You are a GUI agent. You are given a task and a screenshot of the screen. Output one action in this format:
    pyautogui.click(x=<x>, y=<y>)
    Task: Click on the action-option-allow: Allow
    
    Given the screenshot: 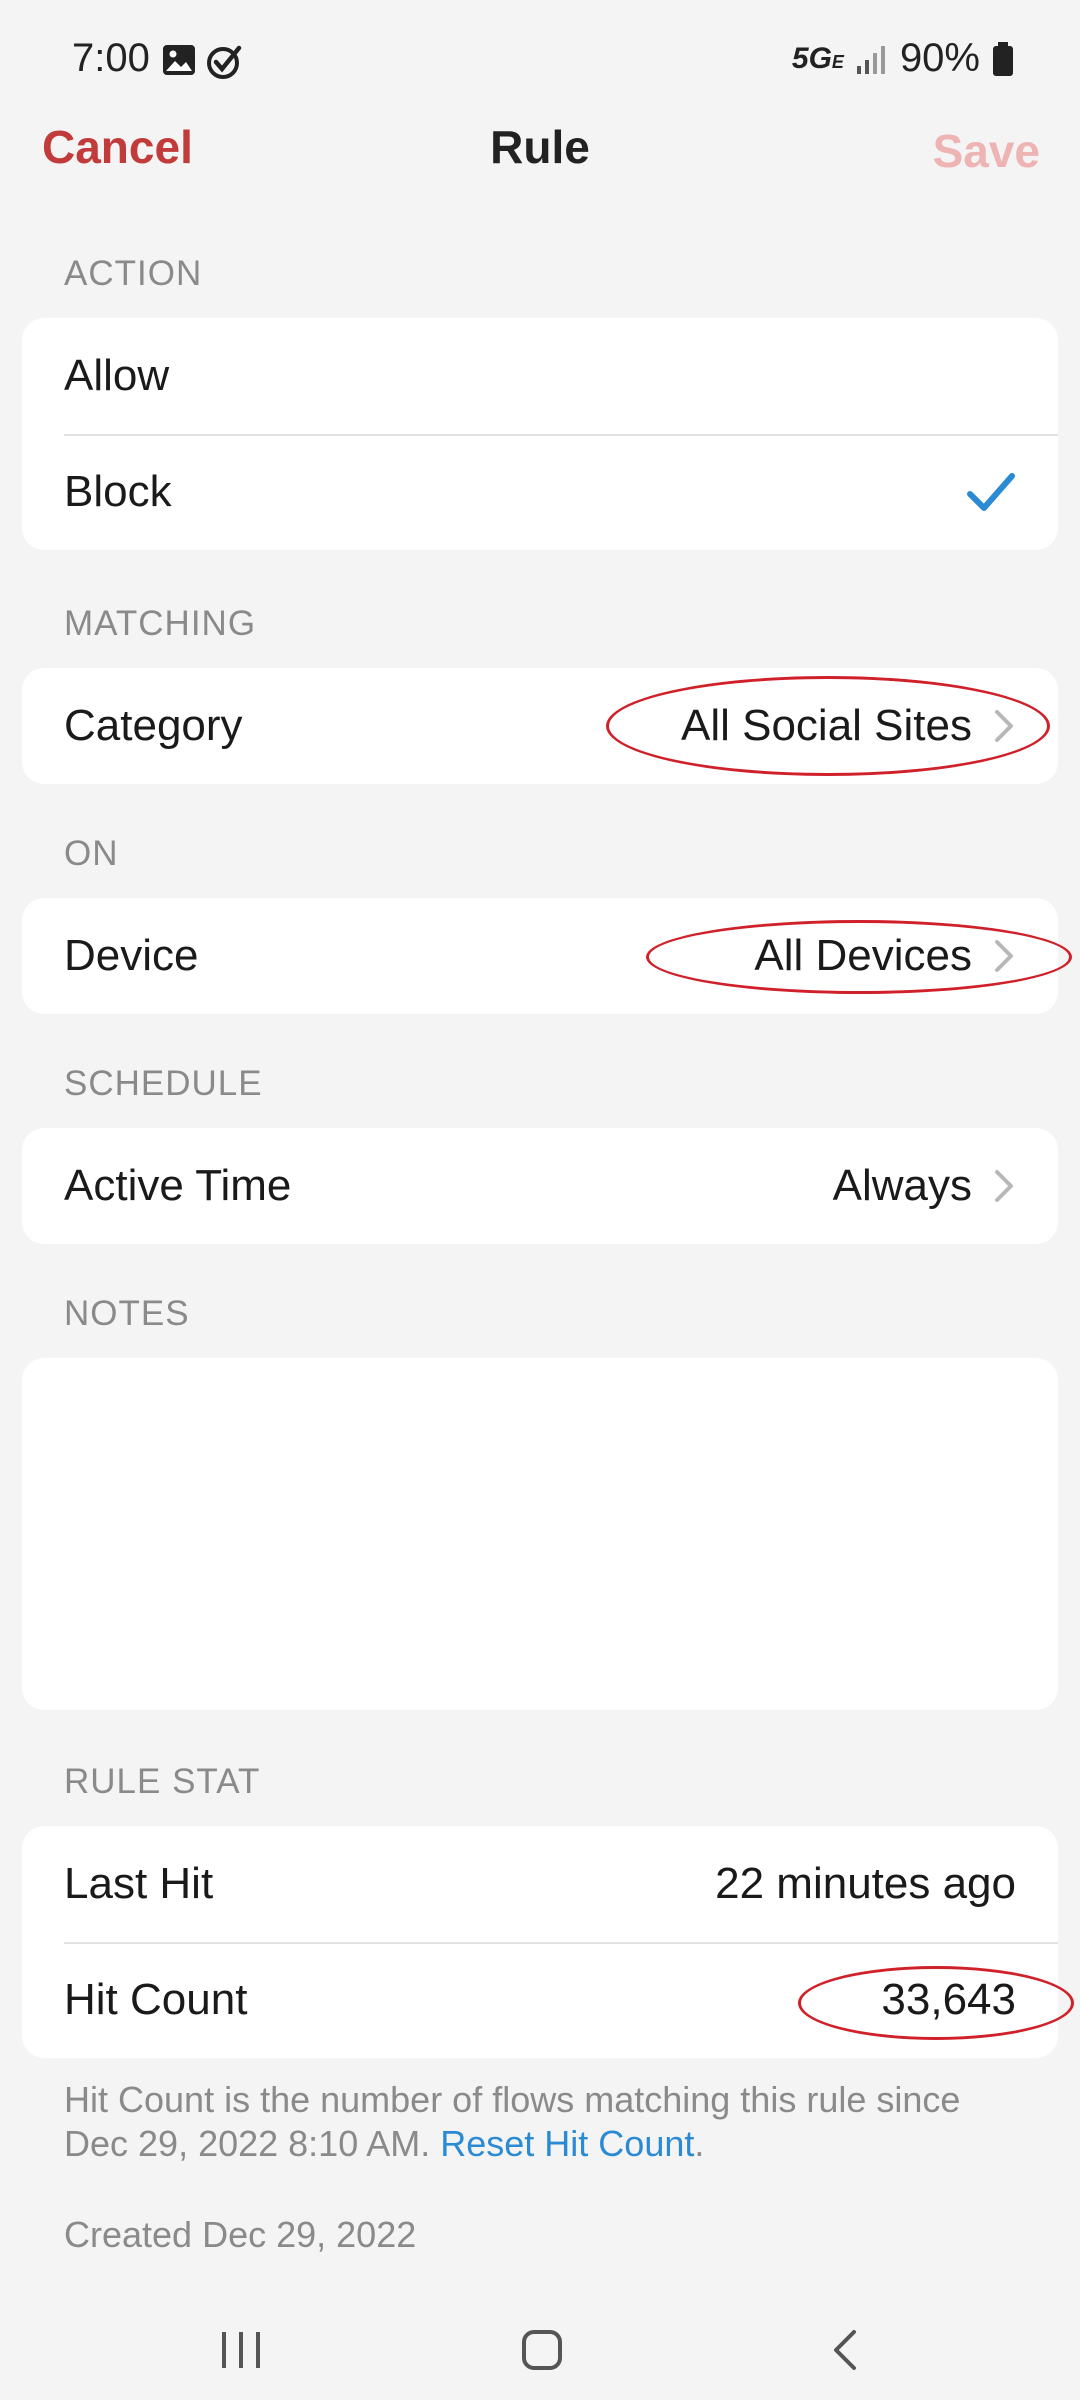 What is the action you would take?
    pyautogui.click(x=540, y=376)
    